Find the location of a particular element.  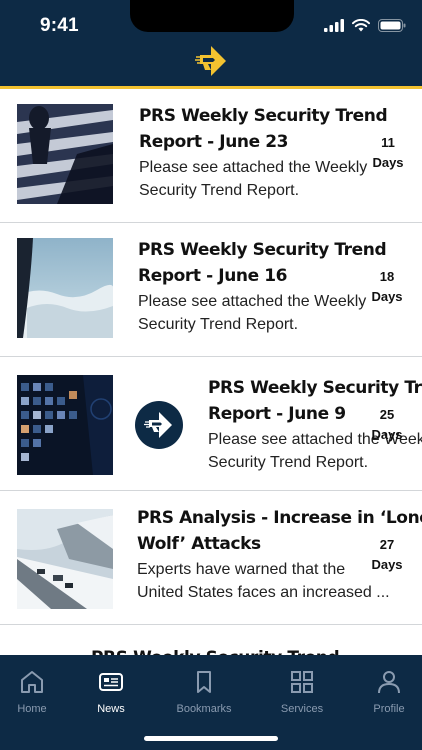

article-desc-line1: Experts have warned that the is located at coordinates (241, 569).